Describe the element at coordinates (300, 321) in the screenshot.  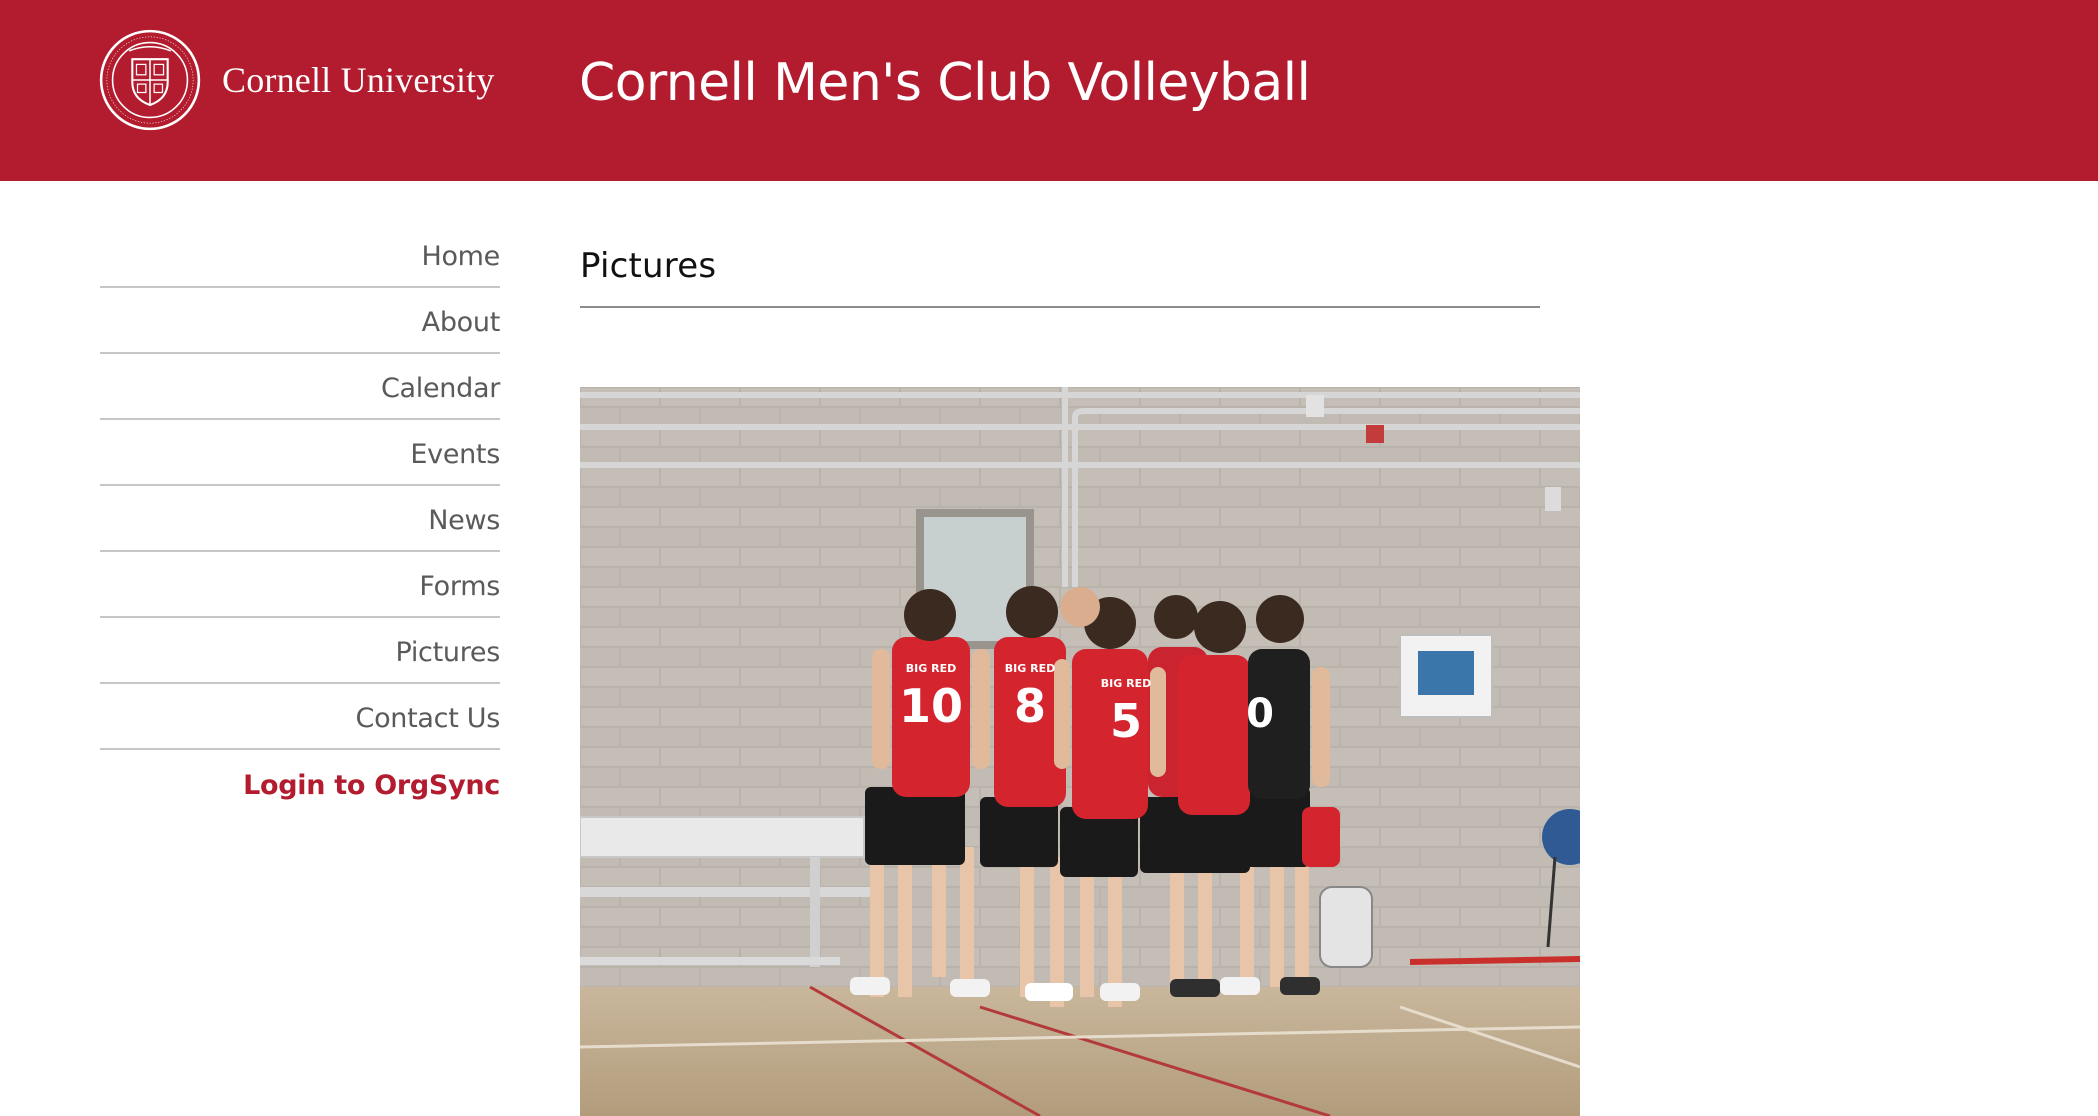
I see `sidebar-item-about: About` at that location.